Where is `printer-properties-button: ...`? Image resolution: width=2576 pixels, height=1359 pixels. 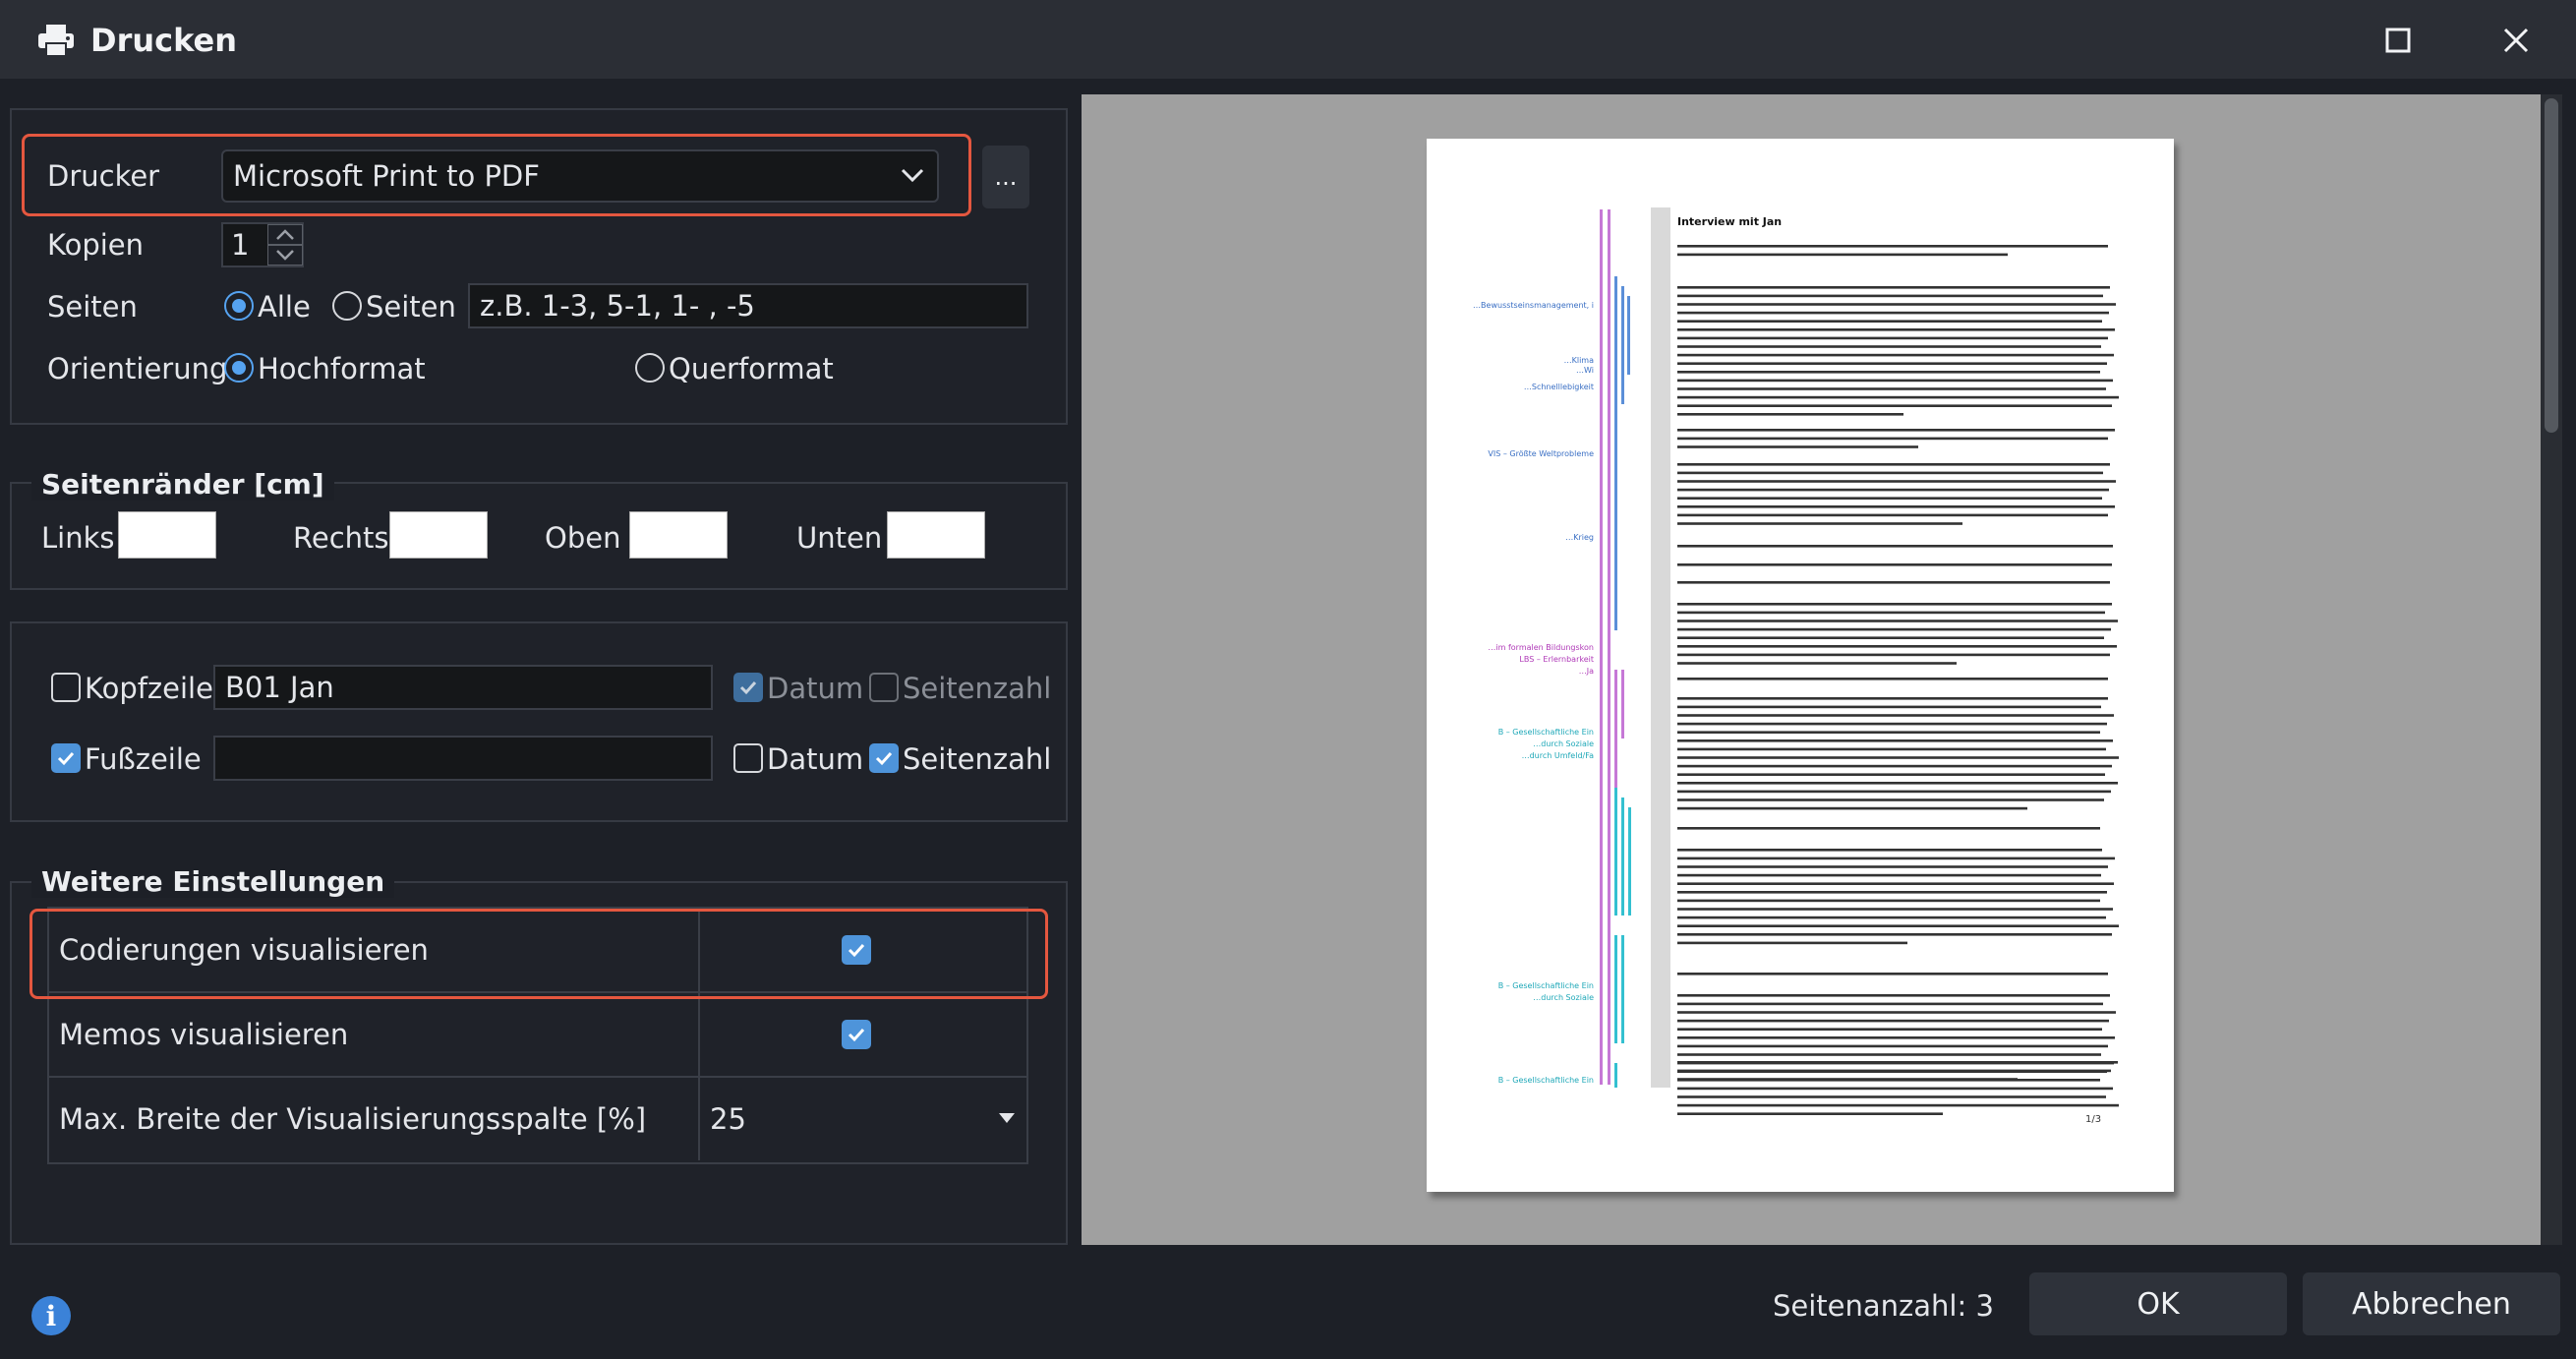 printer-properties-button: ... is located at coordinates (1005, 177).